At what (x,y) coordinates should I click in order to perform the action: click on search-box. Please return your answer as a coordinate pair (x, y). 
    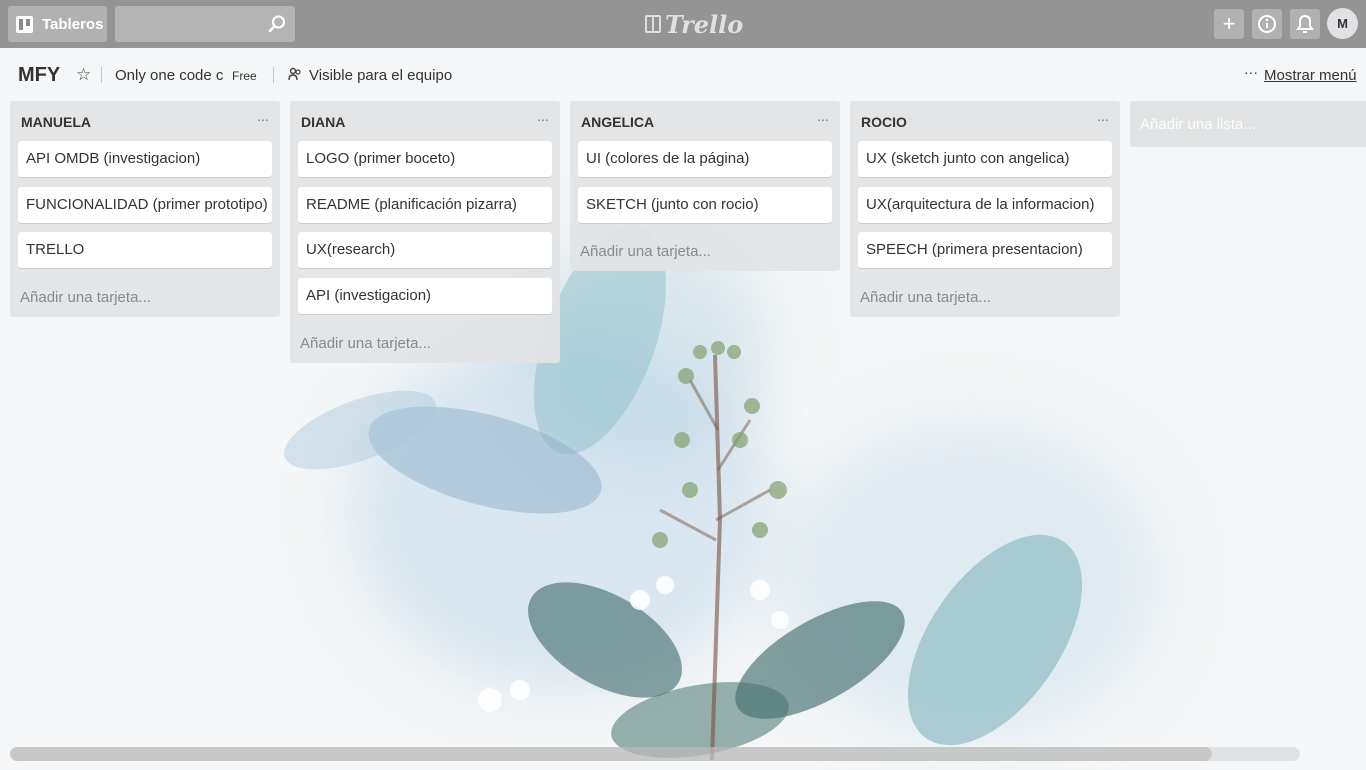
    Looking at the image, I should click on (205, 24).